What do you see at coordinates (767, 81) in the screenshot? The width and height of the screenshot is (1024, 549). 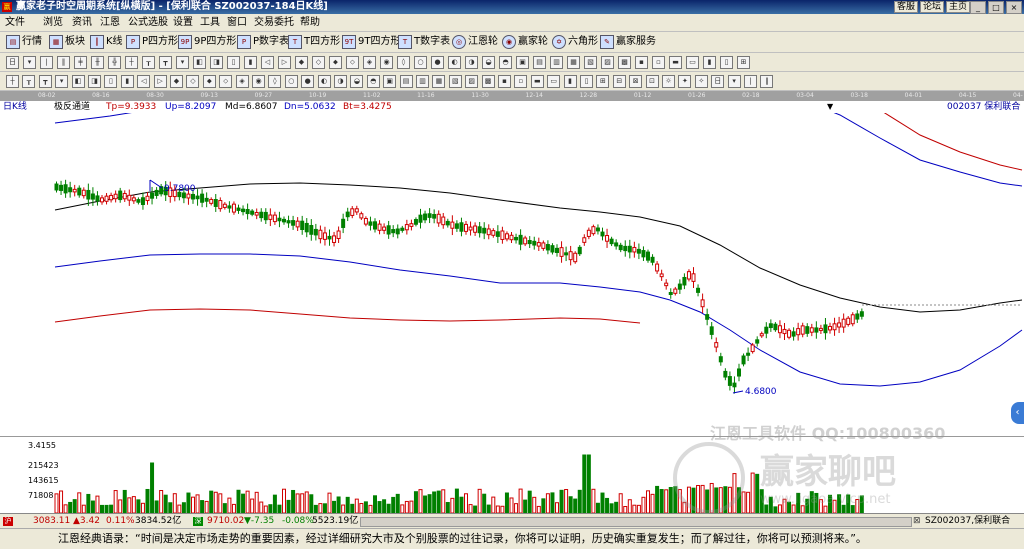 I see `analysis-tool-icon: ‖` at bounding box center [767, 81].